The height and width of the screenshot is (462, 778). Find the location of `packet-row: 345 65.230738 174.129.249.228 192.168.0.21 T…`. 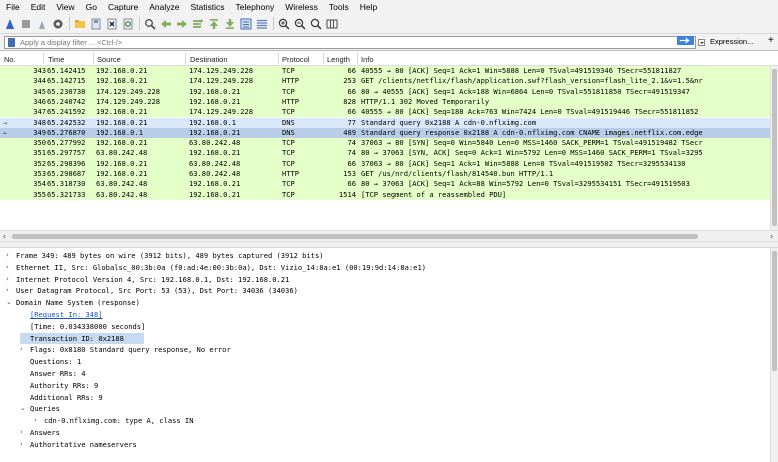

packet-row: 345 65.230738 174.129.249.228 192.168.0.21 T… is located at coordinates (385, 91).